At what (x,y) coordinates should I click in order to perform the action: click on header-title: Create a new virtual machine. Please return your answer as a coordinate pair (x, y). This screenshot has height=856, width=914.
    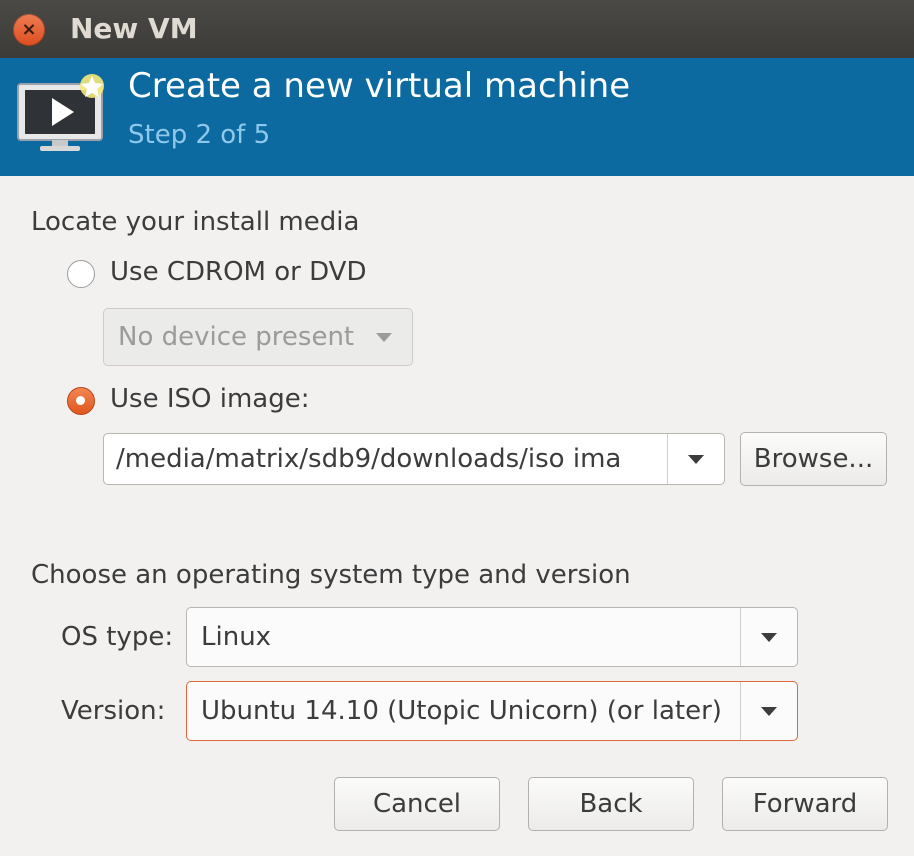
    Looking at the image, I should click on (379, 86).